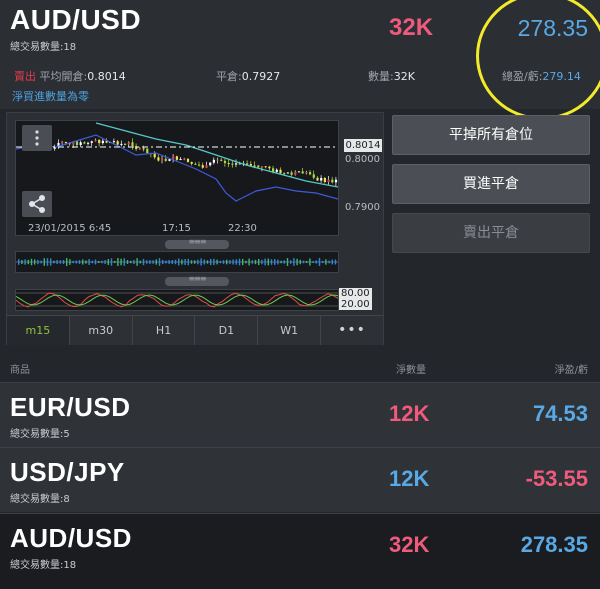 This screenshot has width=600, height=589. I want to click on more-timeframes-button: •••, so click(352, 330).